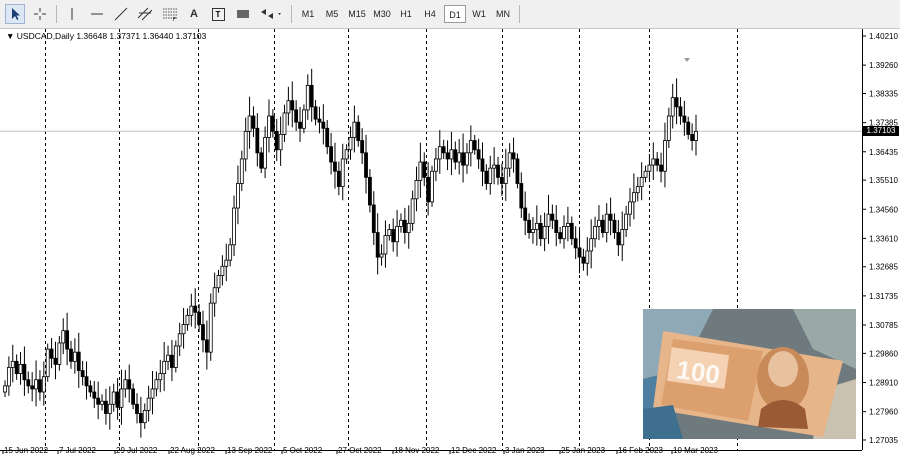 The width and height of the screenshot is (900, 461). I want to click on crosshair-tool-icon, so click(40, 14).